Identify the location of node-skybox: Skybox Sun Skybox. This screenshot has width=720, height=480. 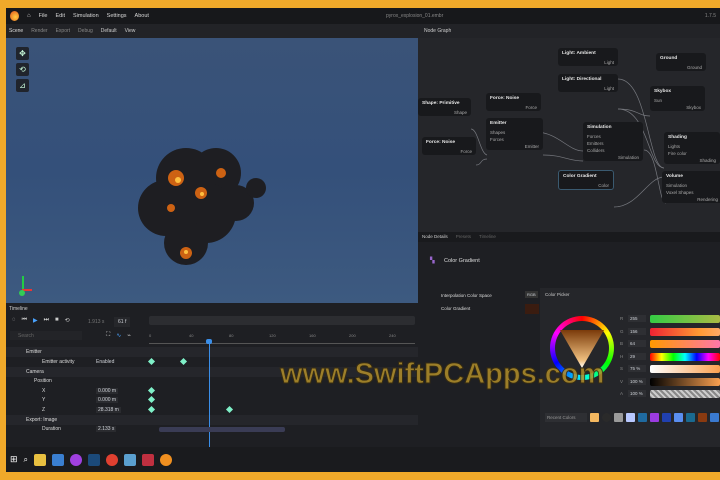
(677, 98).